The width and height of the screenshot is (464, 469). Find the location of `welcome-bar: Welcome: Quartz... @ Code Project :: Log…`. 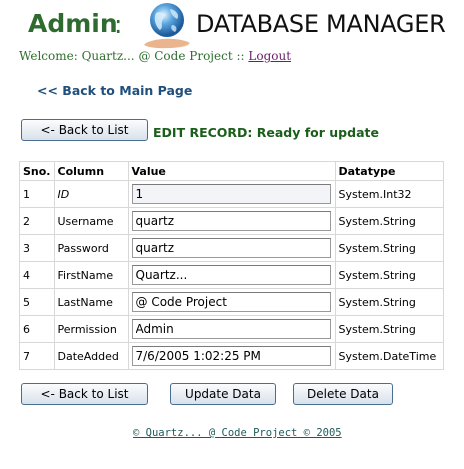

welcome-bar: Welcome: Quartz... @ Code Project :: Log… is located at coordinates (155, 56).